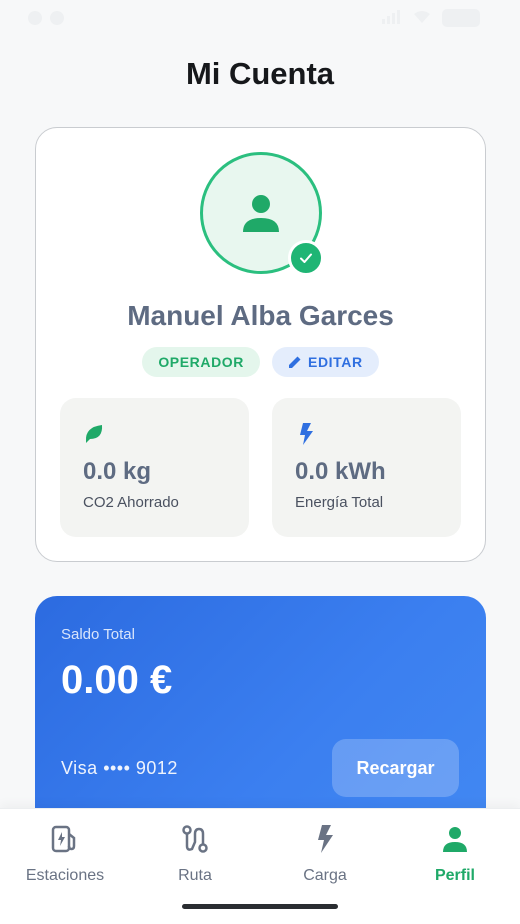 The height and width of the screenshot is (924, 520). What do you see at coordinates (117, 471) in the screenshot?
I see `stat-value: 0.0 kg` at bounding box center [117, 471].